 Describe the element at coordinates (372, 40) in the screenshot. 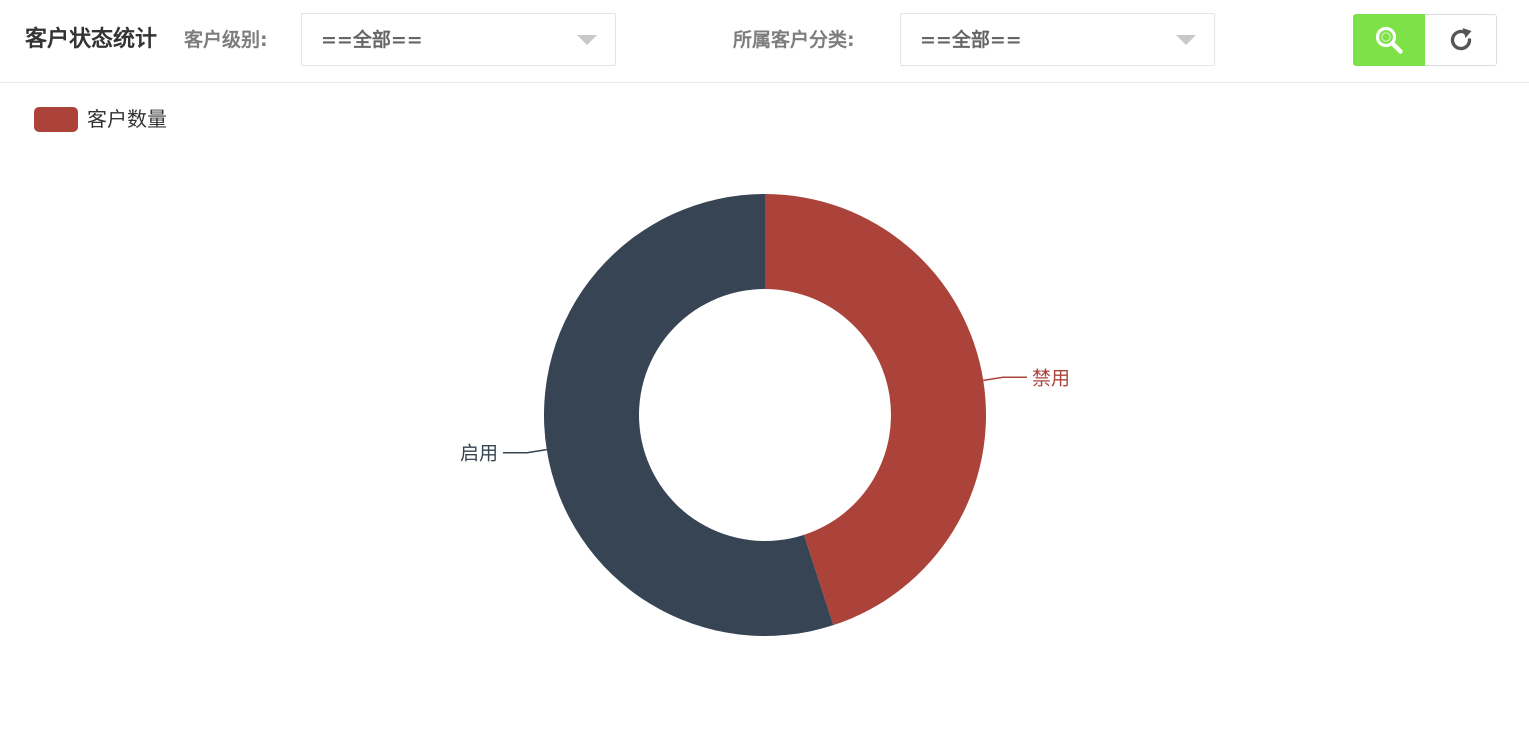

I see `customer-level-value: ==全部==` at that location.